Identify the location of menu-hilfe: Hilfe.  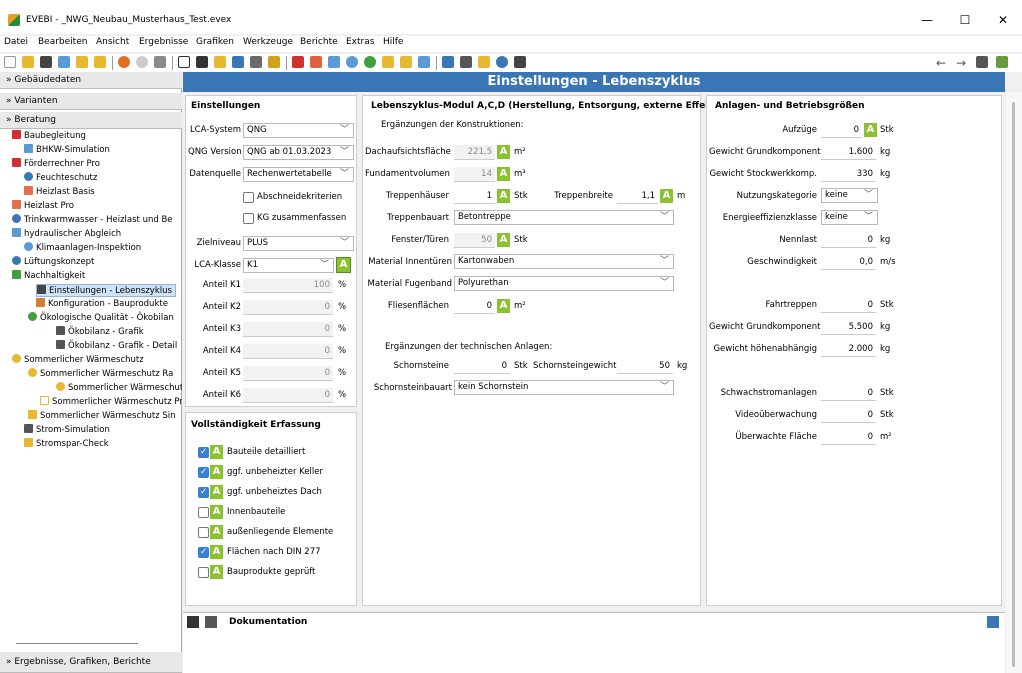
(393, 42).